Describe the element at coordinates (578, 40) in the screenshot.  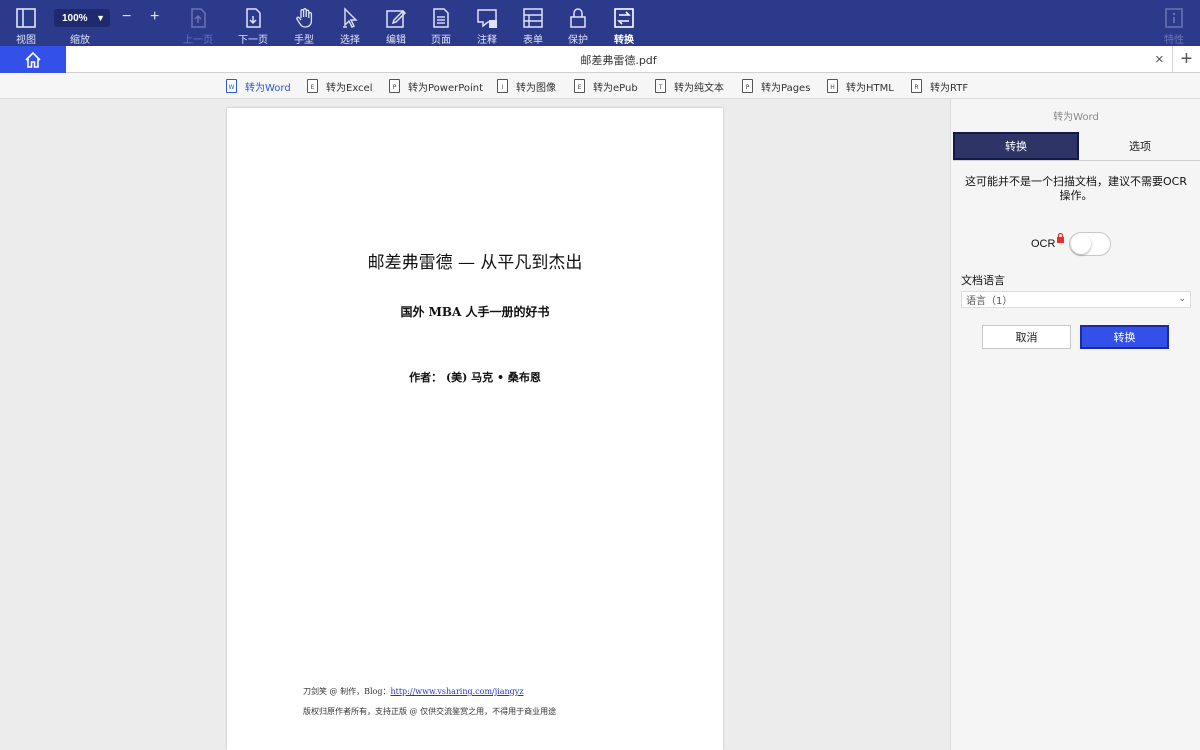
I see `protect-label: 保护` at that location.